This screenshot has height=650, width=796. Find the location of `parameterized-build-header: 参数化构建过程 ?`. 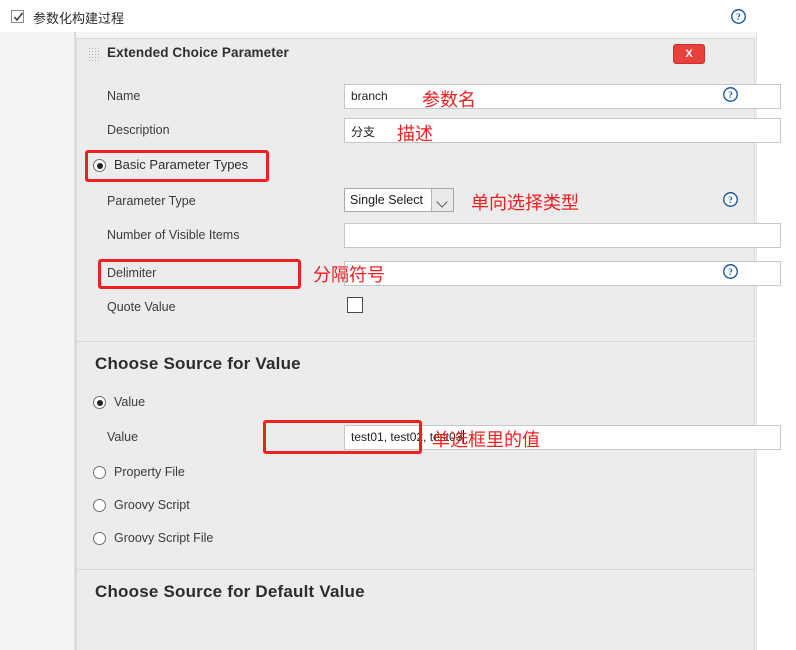

parameterized-build-header: 参数化构建过程 ? is located at coordinates (398, 16).